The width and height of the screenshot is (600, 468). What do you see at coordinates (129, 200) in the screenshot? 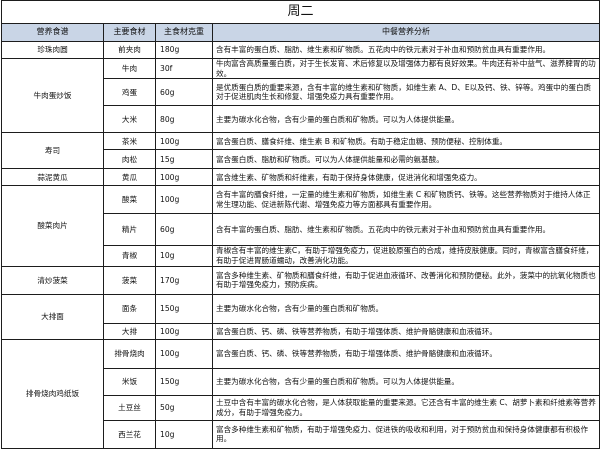
I see `ingredient-name: 酸菜` at bounding box center [129, 200].